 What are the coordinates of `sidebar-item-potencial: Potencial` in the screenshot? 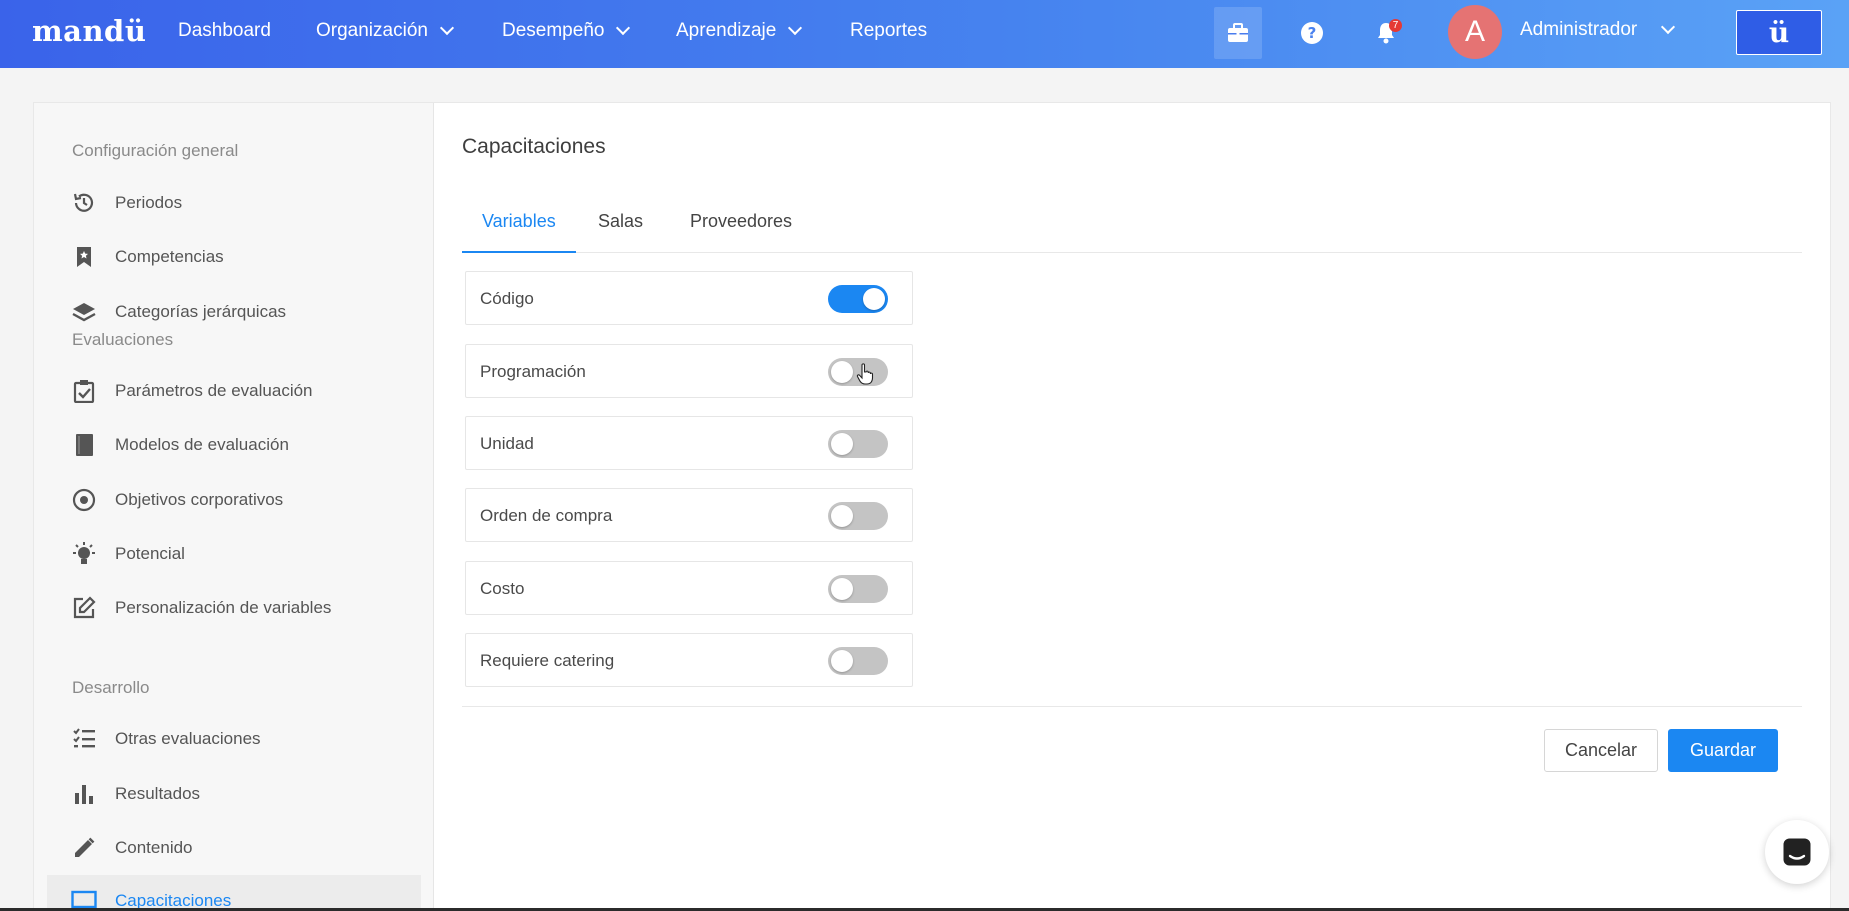 It's located at (234, 554).